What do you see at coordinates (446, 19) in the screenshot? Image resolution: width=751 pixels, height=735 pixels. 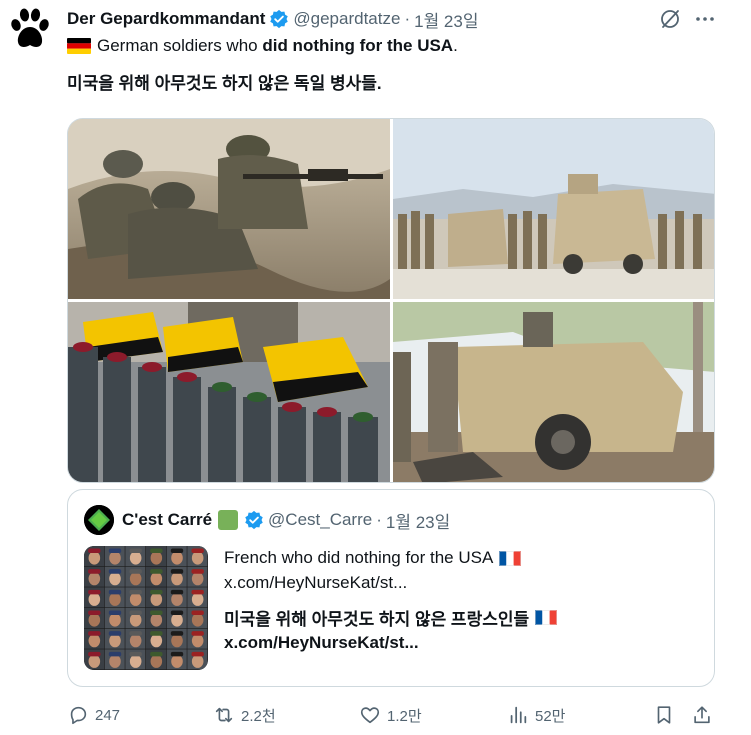 I see `tweet-date: 1월 23일` at bounding box center [446, 19].